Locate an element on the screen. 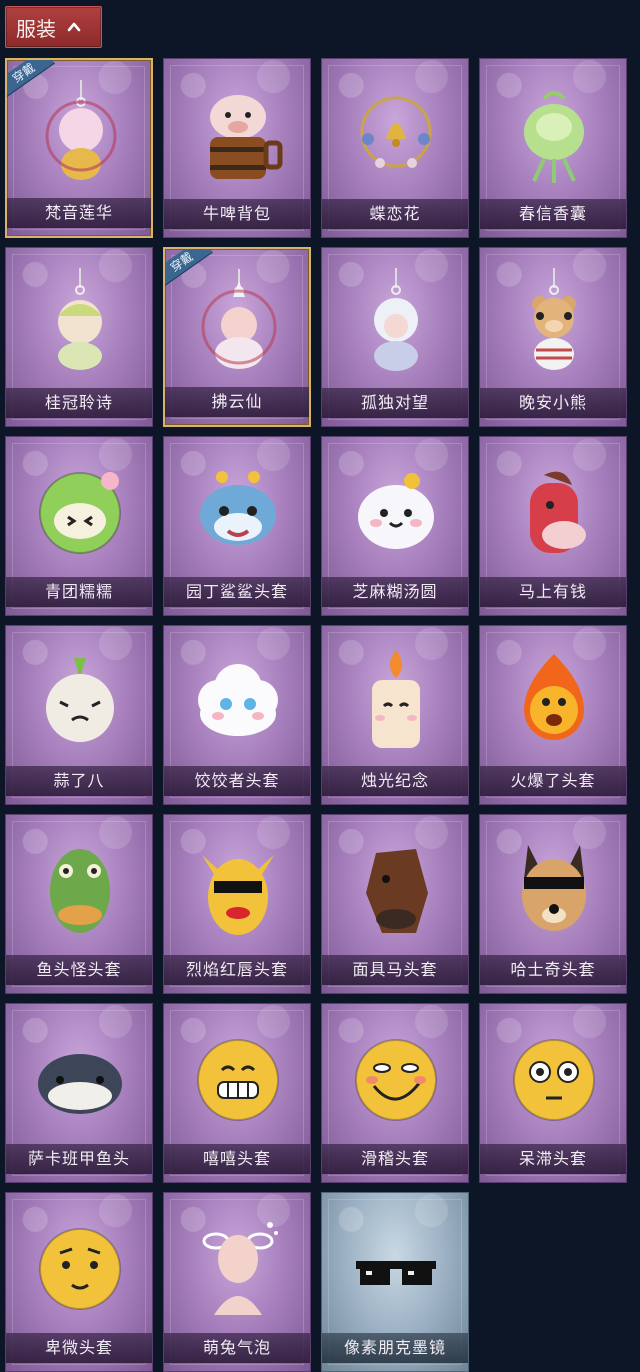 The height and width of the screenshot is (1372, 640). item-card: 萌兔气泡 is located at coordinates (237, 1282).